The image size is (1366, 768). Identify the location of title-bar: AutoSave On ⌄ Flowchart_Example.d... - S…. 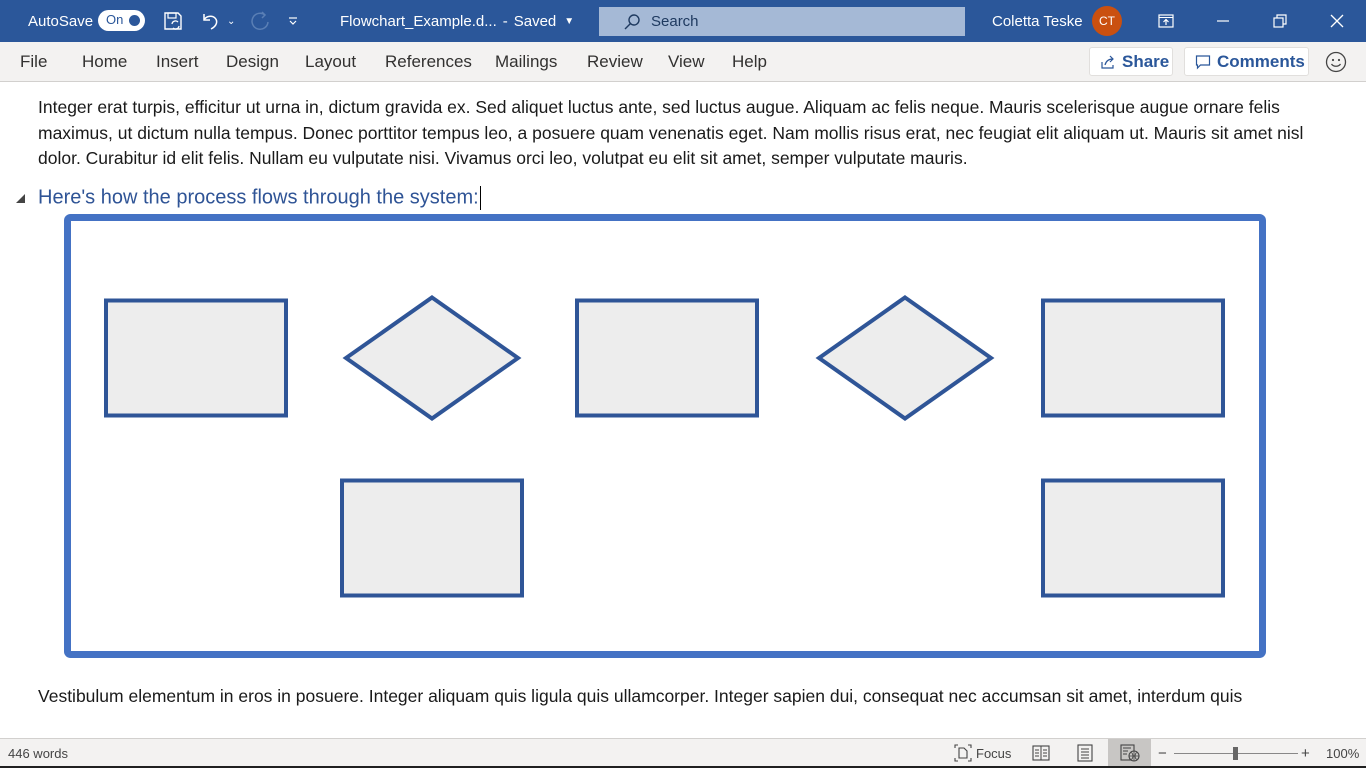
(683, 21).